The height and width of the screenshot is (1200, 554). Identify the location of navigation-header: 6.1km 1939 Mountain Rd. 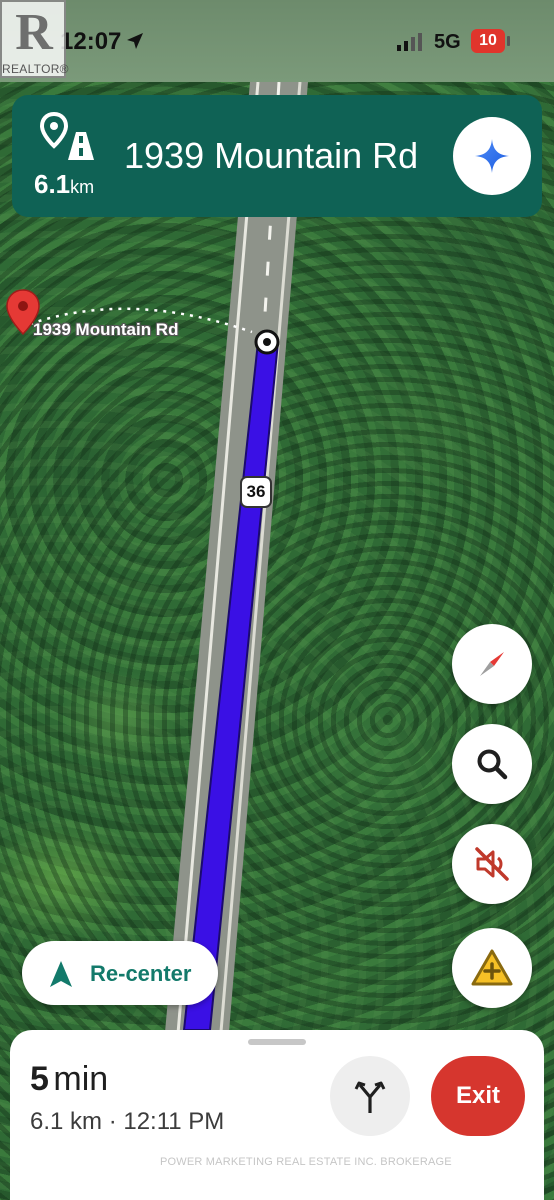
(277, 156).